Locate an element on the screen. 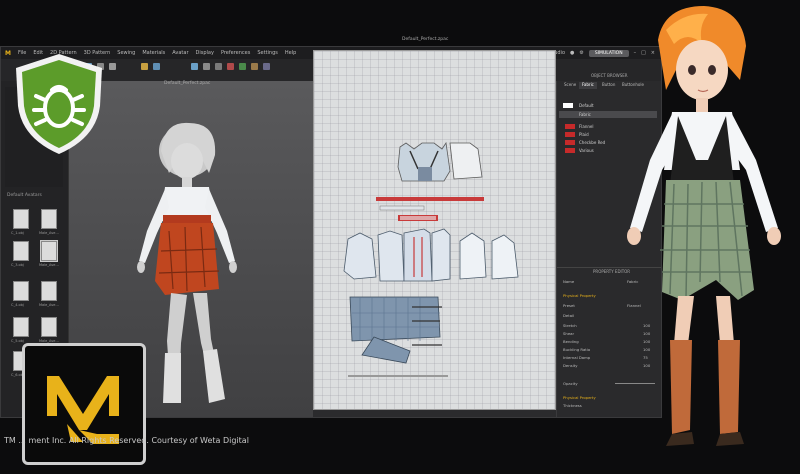 The image size is (800, 474). property-label: Thickness is located at coordinates (572, 405).